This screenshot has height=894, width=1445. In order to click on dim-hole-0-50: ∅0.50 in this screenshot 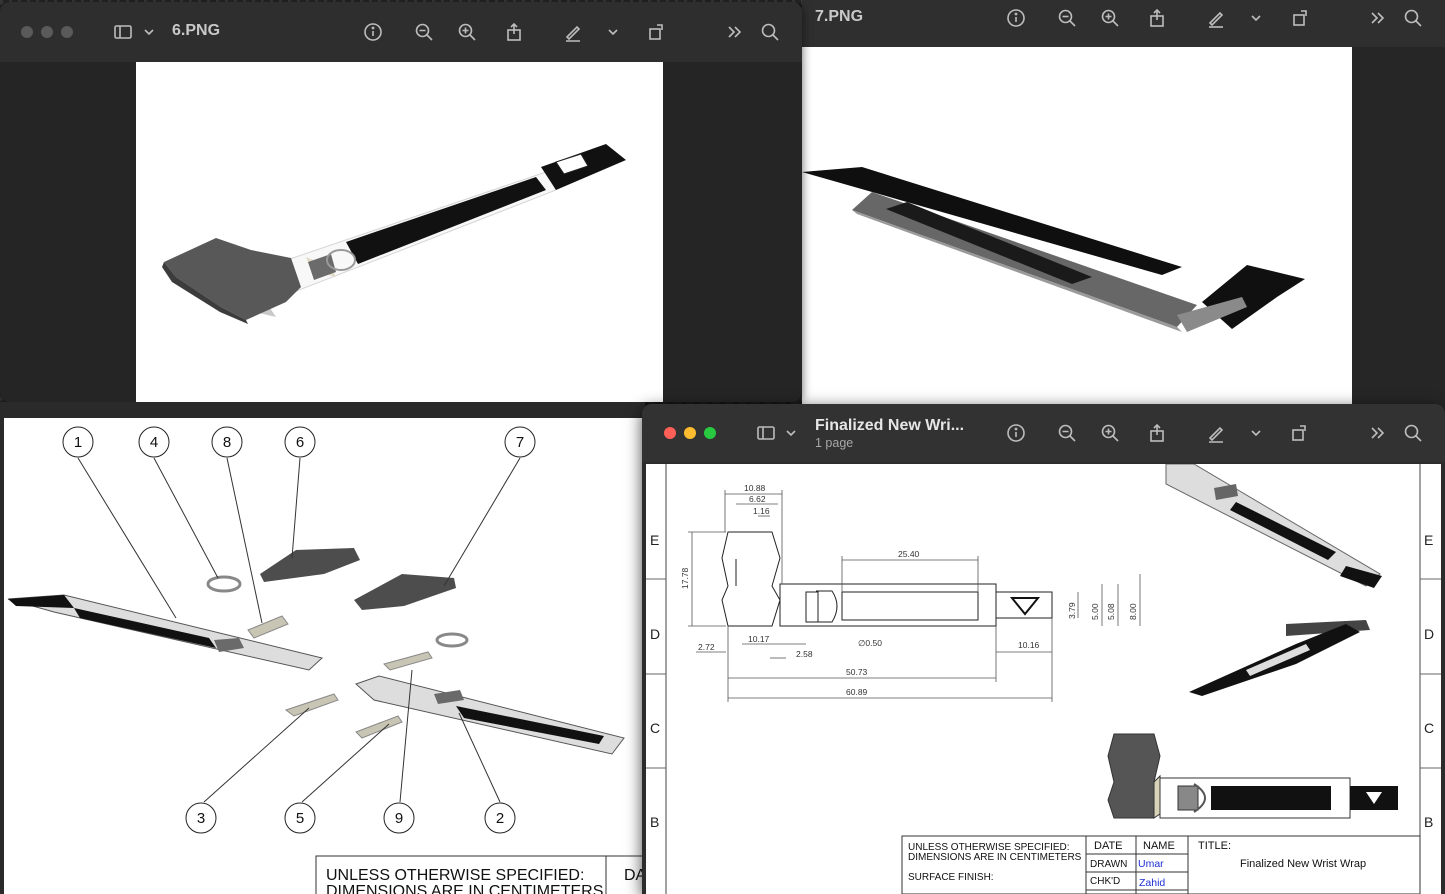, I will do `click(870, 643)`.